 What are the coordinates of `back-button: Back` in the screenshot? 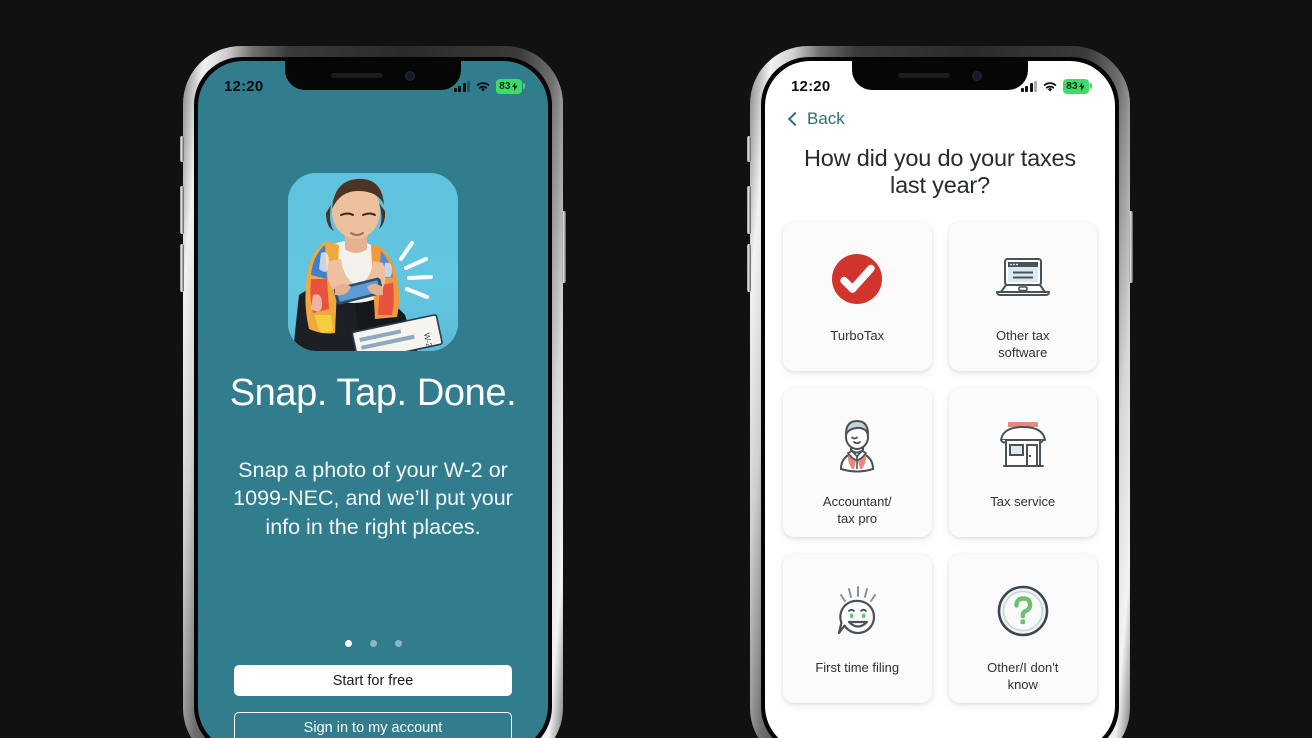 It's located at (951, 119).